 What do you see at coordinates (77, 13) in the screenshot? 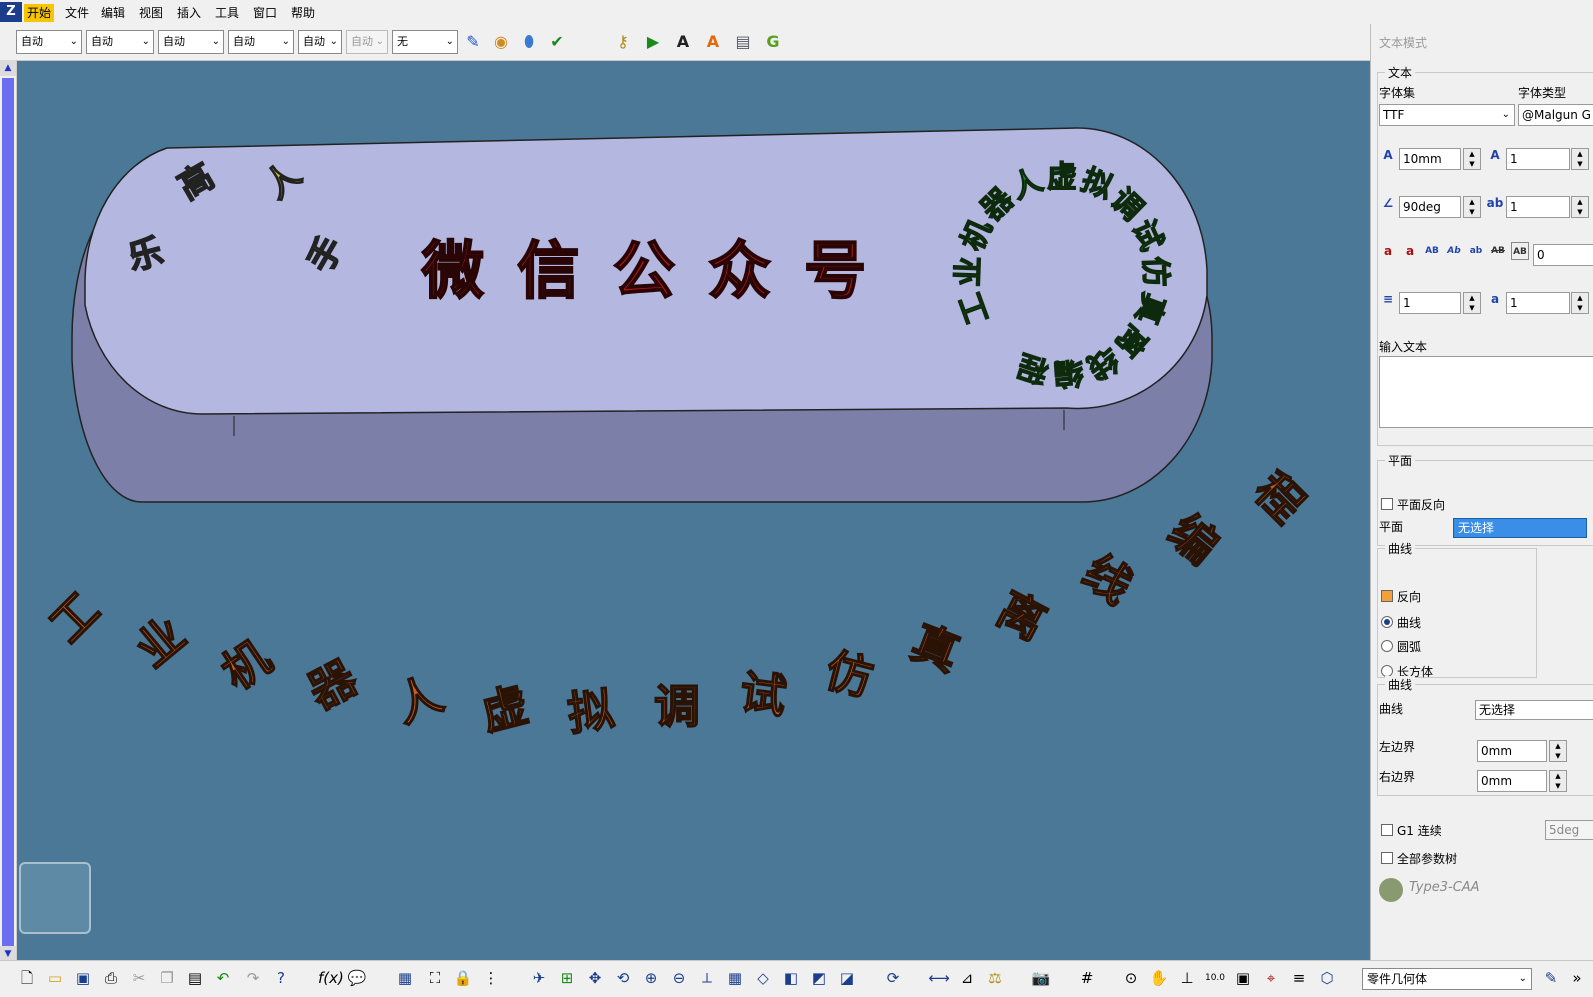
I see `menu-file: 文件` at bounding box center [77, 13].